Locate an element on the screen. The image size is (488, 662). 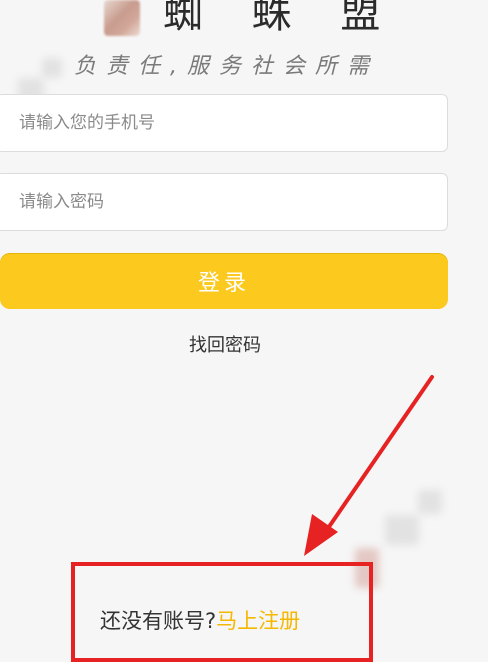
signup-link: 马上注册 is located at coordinates (258, 621).